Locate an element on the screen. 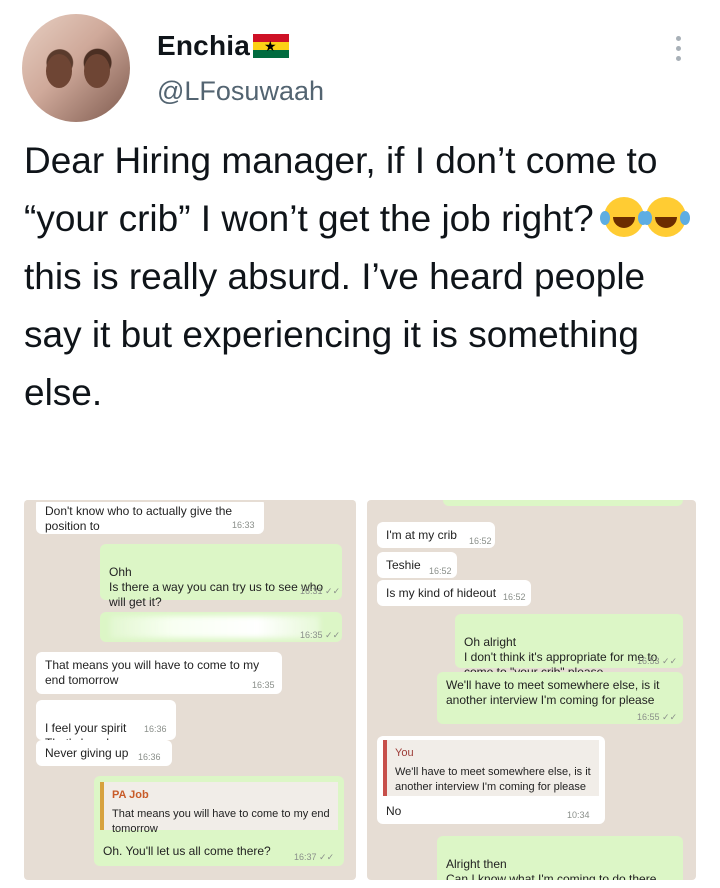 Image resolution: width=720 pixels, height=888 pixels. user-handle: @LFosuwaah is located at coordinates (240, 91).